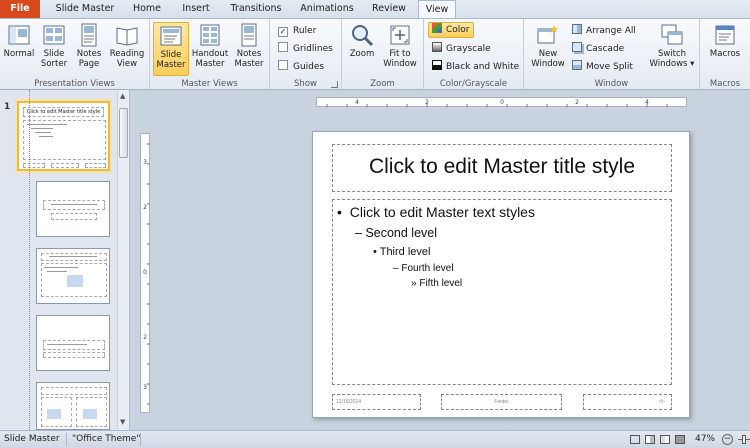 The width and height of the screenshot is (750, 448). Describe the element at coordinates (461, 49) in the screenshot. I see `grayscale-button: Grayscale` at that location.